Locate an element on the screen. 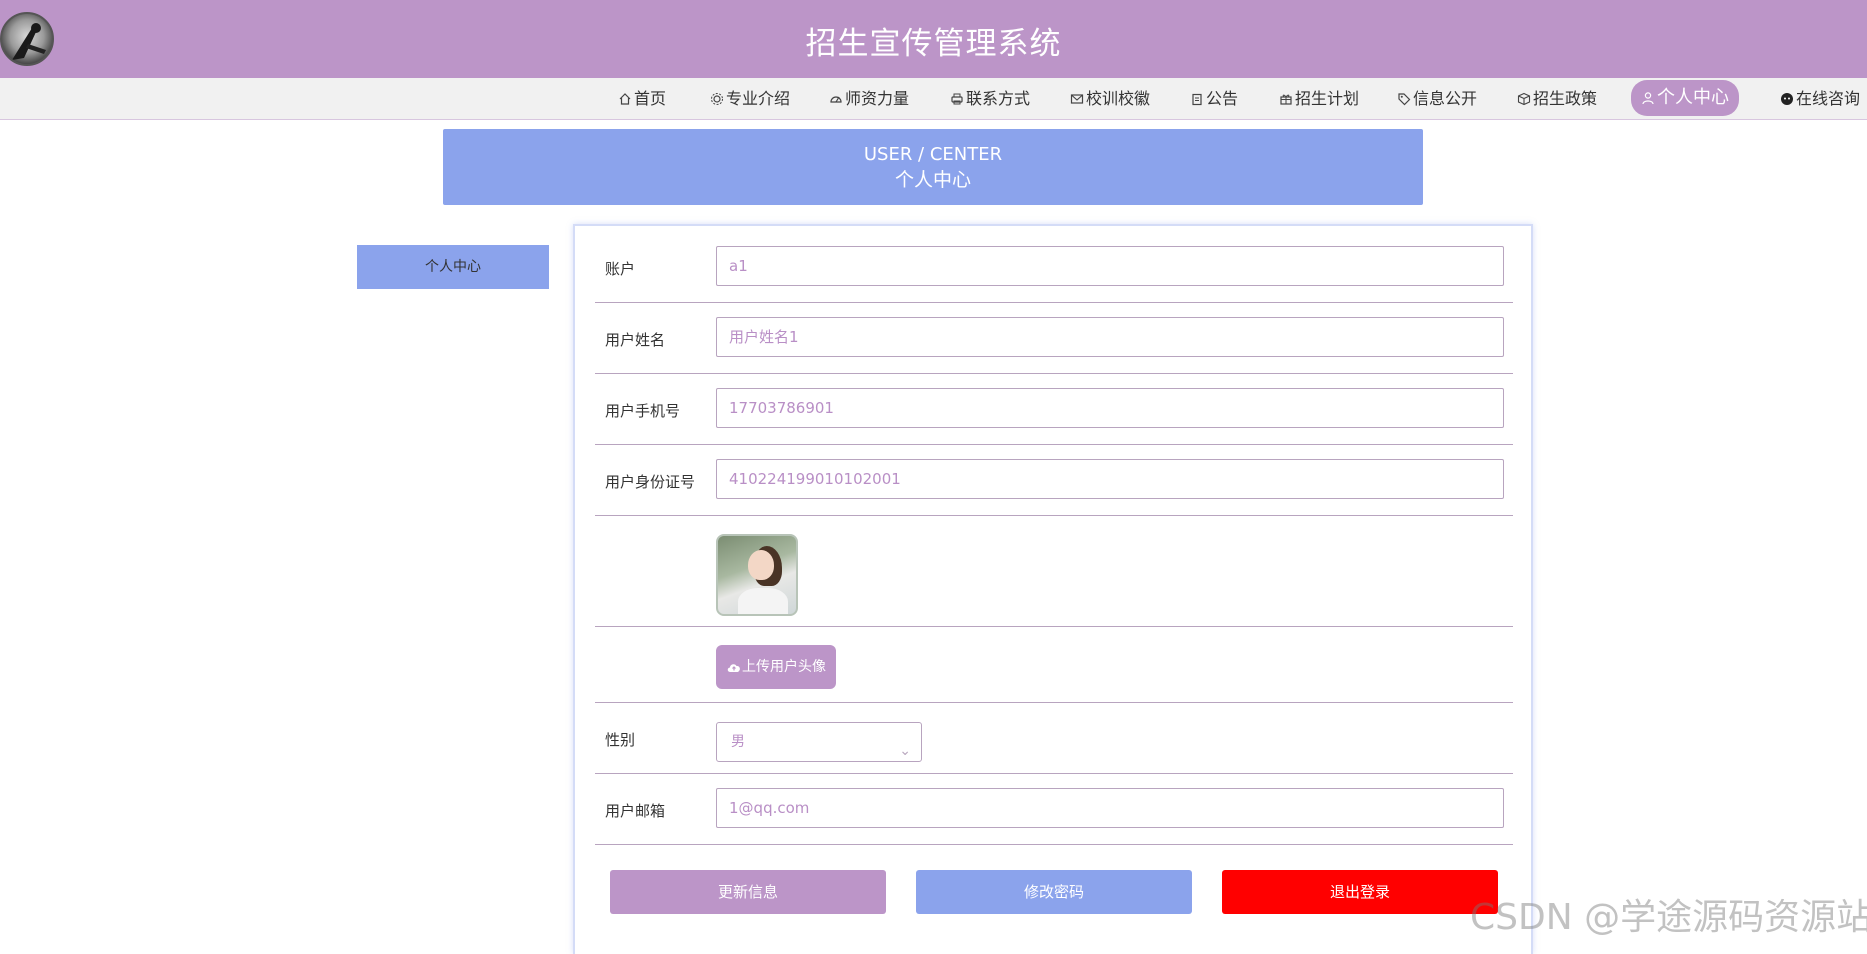 This screenshot has height=954, width=1867. form-row-account: 账户 a1 is located at coordinates (1054, 267).